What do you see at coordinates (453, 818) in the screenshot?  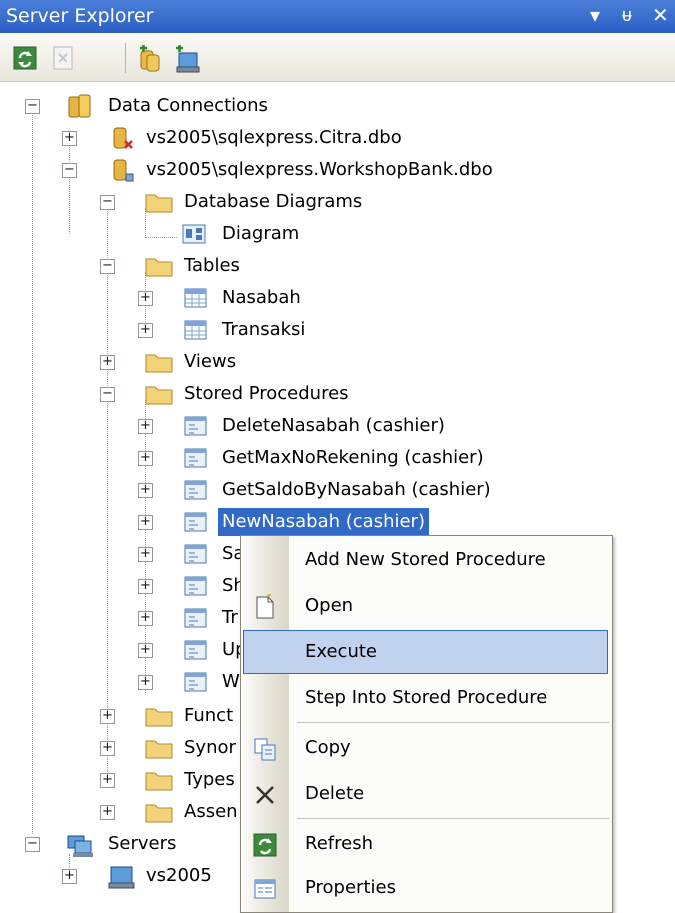 I see `menu-separator` at bounding box center [453, 818].